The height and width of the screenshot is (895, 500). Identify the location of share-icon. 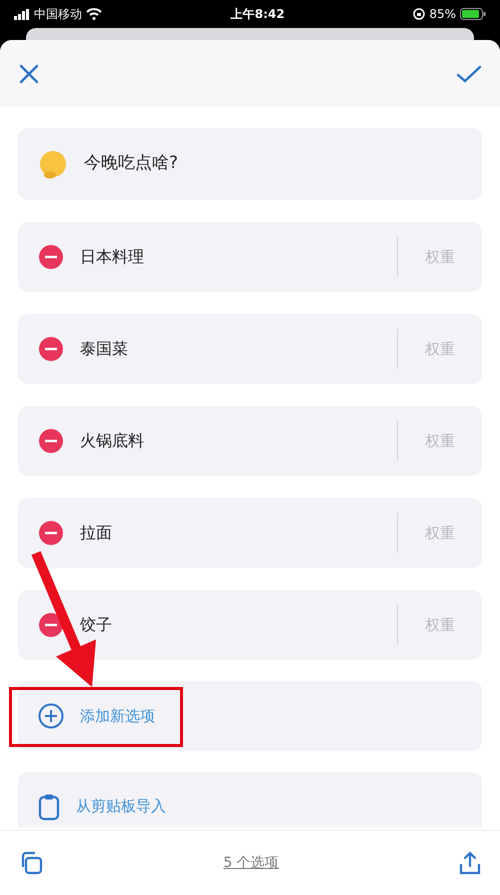
(470, 863).